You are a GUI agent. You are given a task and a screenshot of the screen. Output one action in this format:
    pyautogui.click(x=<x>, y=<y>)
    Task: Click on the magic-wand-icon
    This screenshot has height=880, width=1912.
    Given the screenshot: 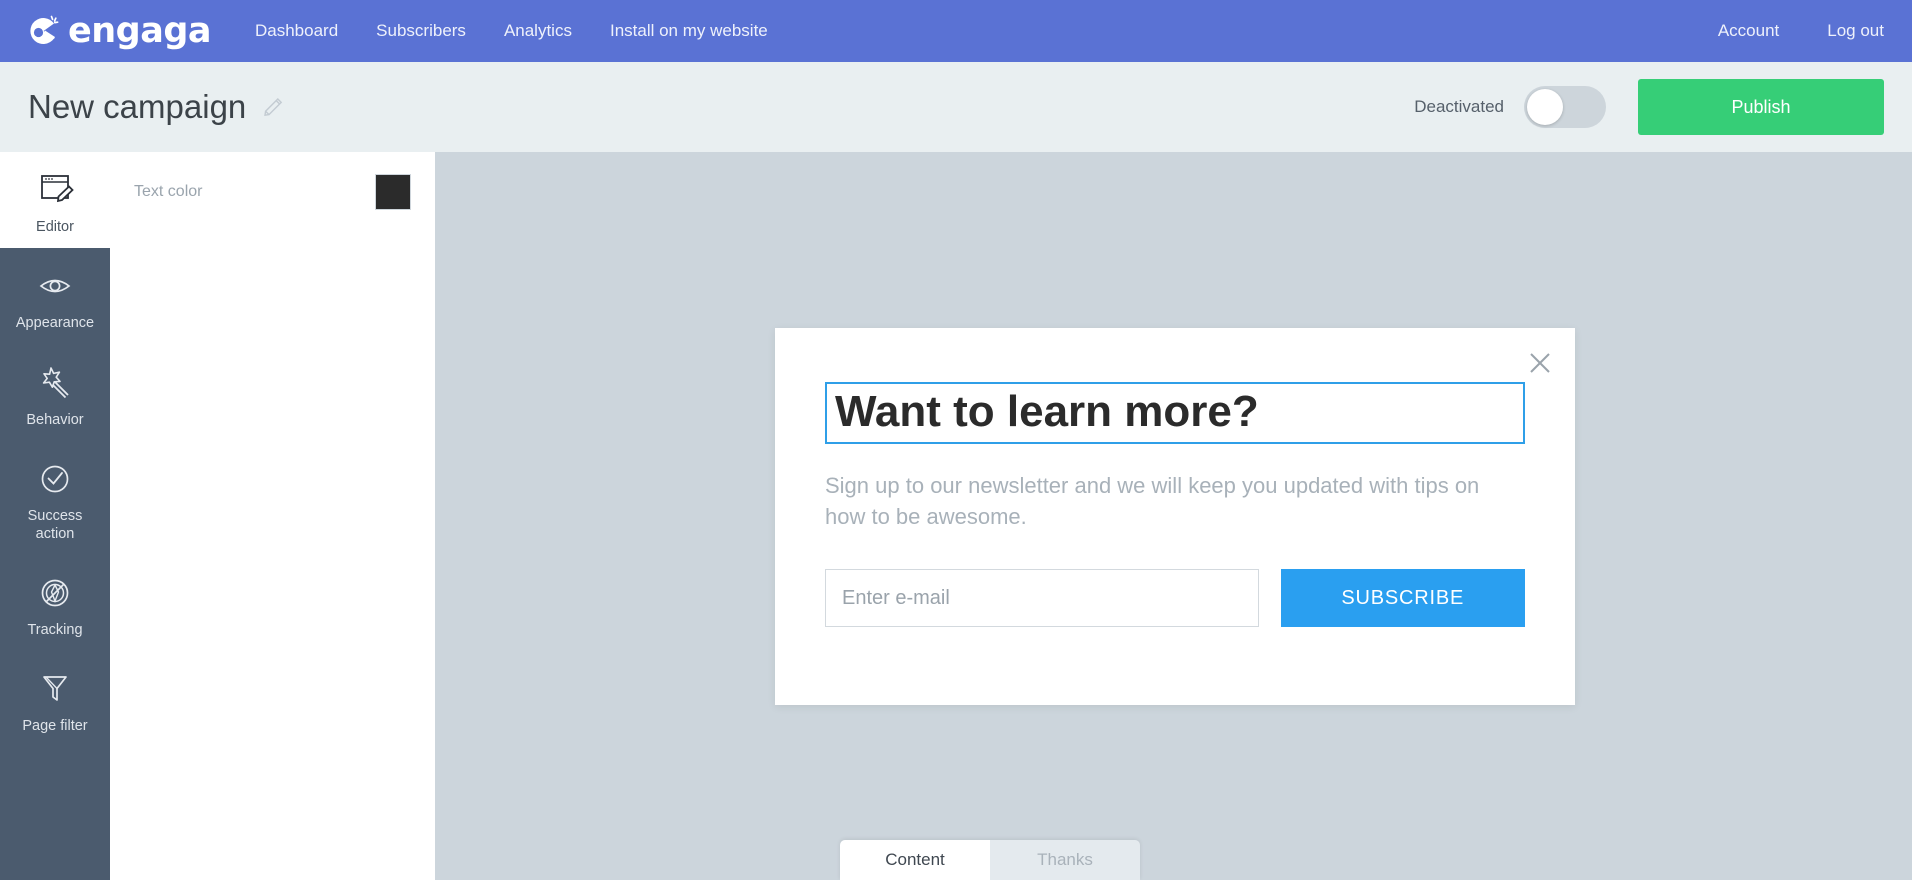 What is the action you would take?
    pyautogui.click(x=55, y=383)
    